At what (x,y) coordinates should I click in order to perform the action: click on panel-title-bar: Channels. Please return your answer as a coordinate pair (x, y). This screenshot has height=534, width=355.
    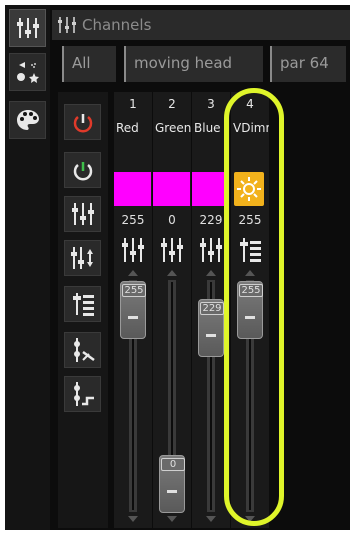
    Looking at the image, I should click on (201, 25).